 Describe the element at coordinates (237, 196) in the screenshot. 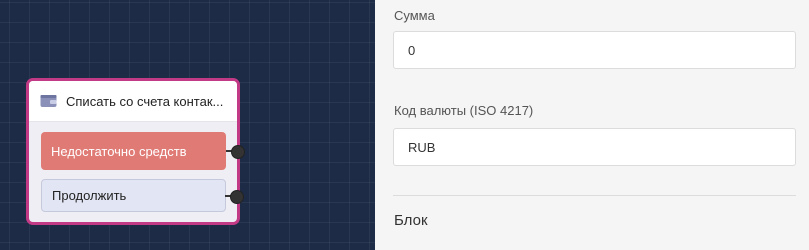

I see `continue-connector` at that location.